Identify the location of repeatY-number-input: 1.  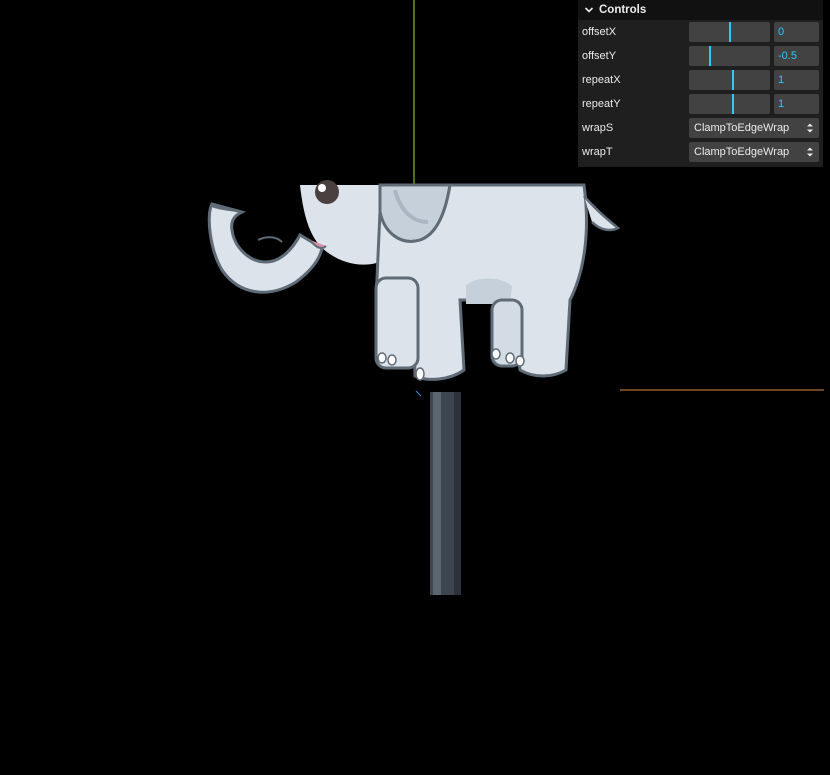
(796, 104).